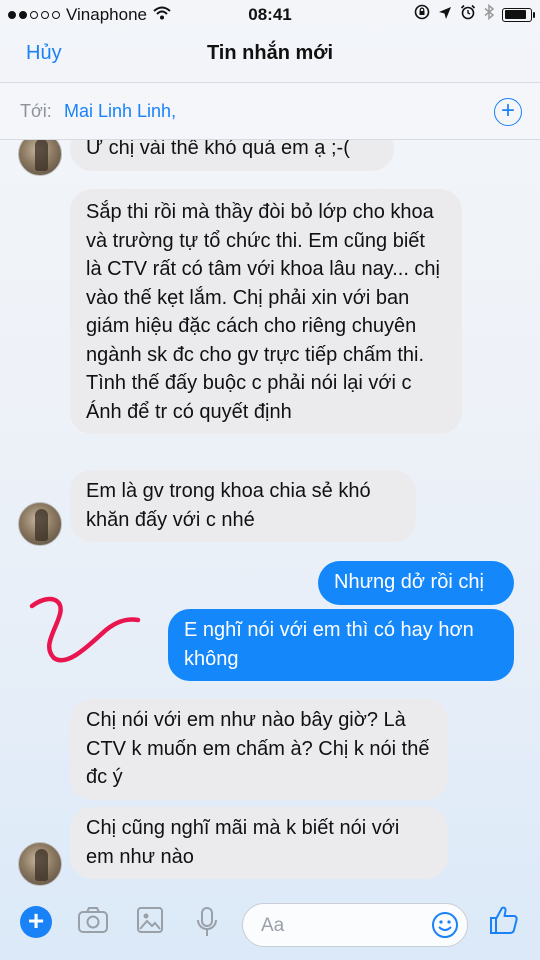  What do you see at coordinates (207, 924) in the screenshot?
I see `microphone-icon` at bounding box center [207, 924].